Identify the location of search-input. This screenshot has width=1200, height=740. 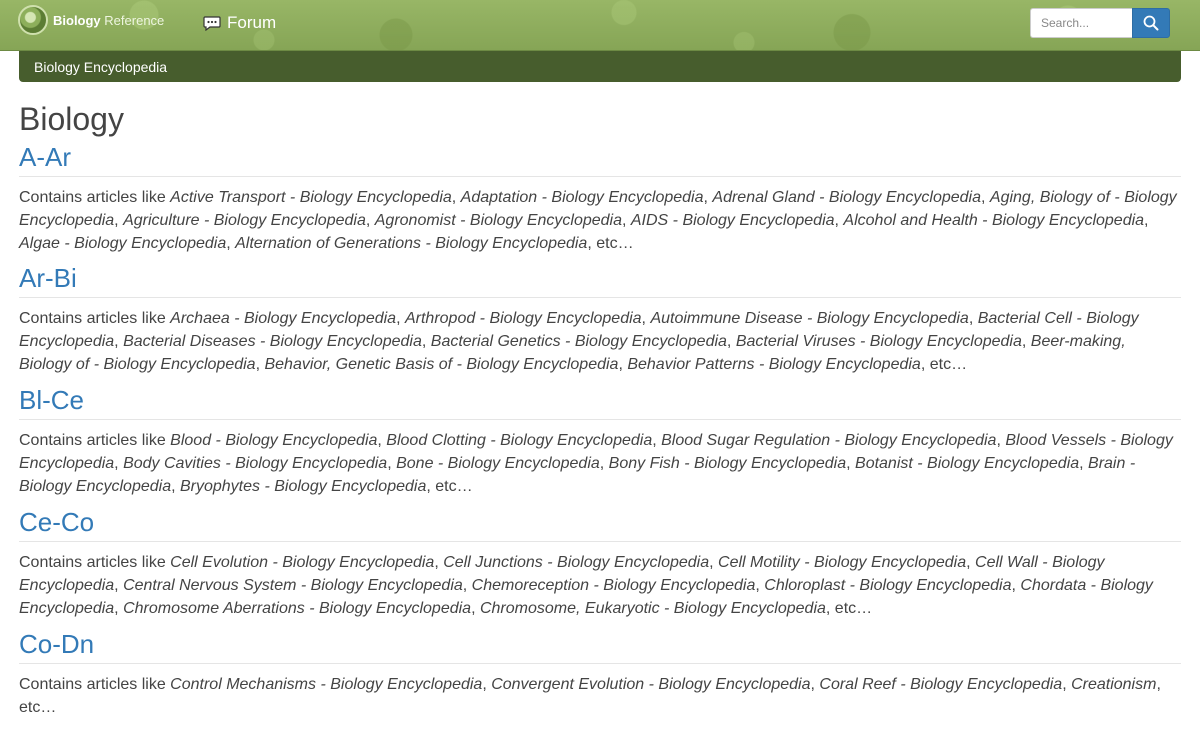
(1081, 23).